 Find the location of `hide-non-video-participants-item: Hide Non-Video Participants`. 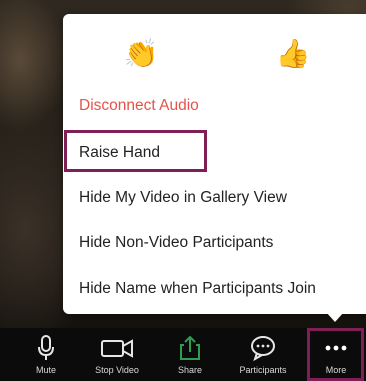

hide-non-video-participants-item: Hide Non-Video Participants is located at coordinates (176, 243).